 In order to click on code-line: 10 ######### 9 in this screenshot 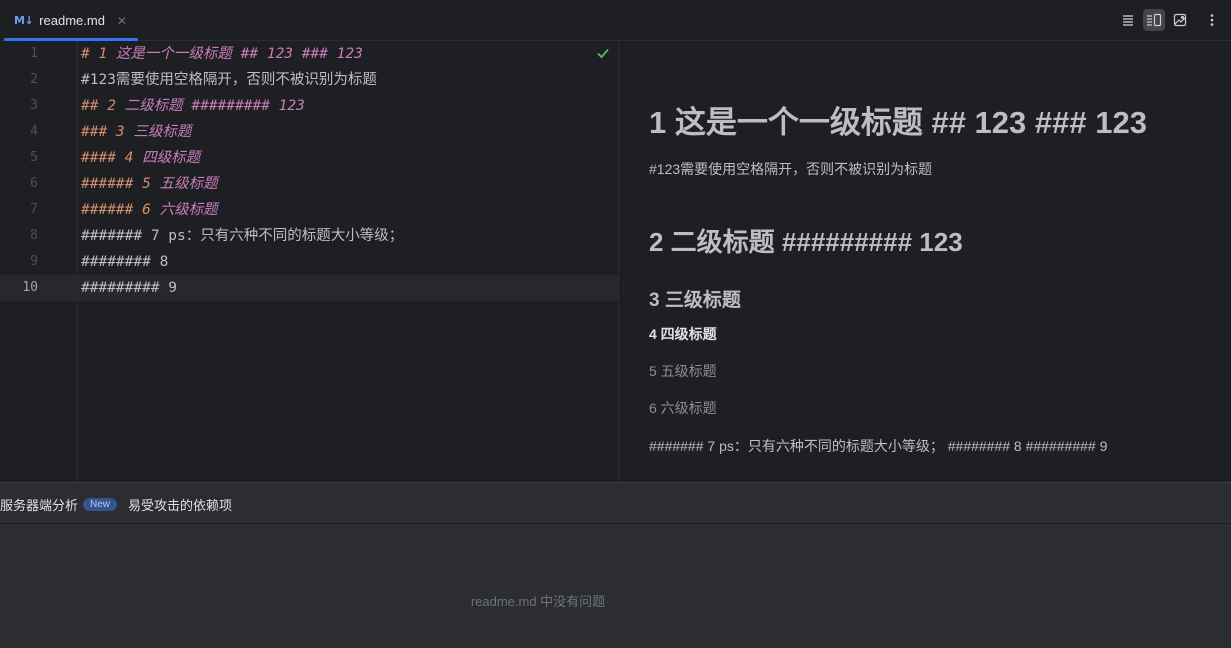, I will do `click(309, 288)`.